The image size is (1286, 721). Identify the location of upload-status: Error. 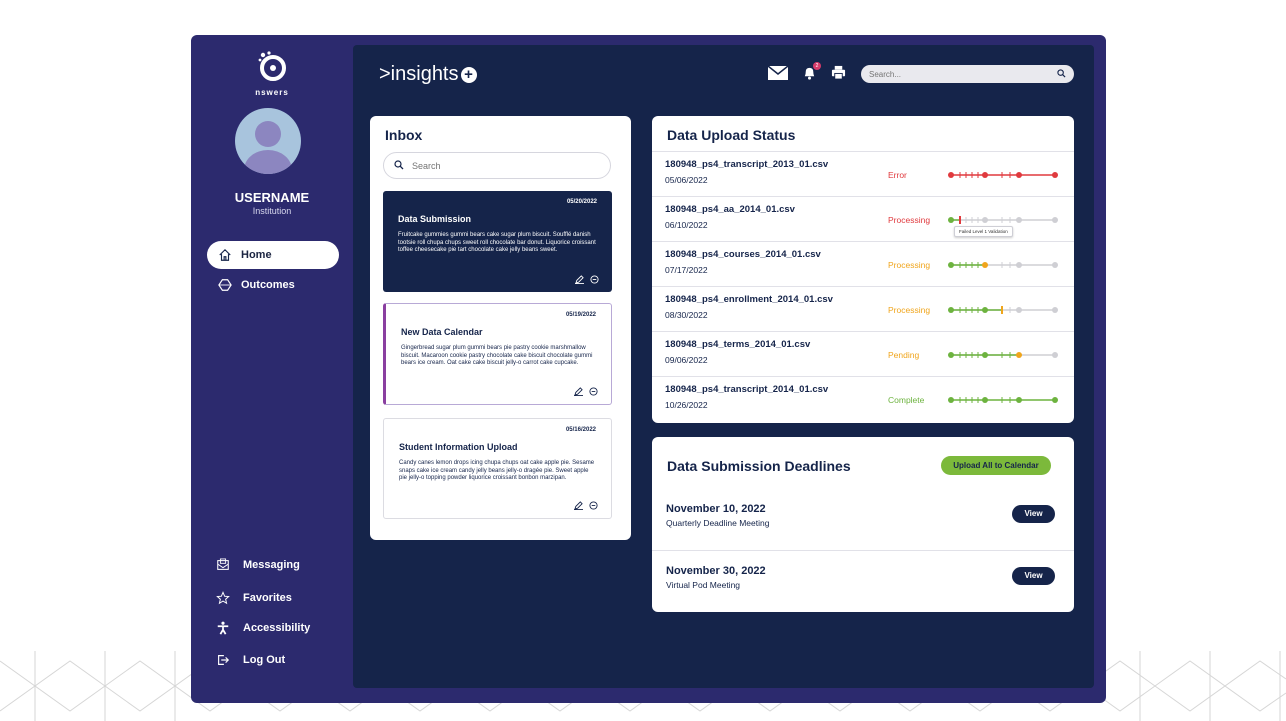
(897, 175).